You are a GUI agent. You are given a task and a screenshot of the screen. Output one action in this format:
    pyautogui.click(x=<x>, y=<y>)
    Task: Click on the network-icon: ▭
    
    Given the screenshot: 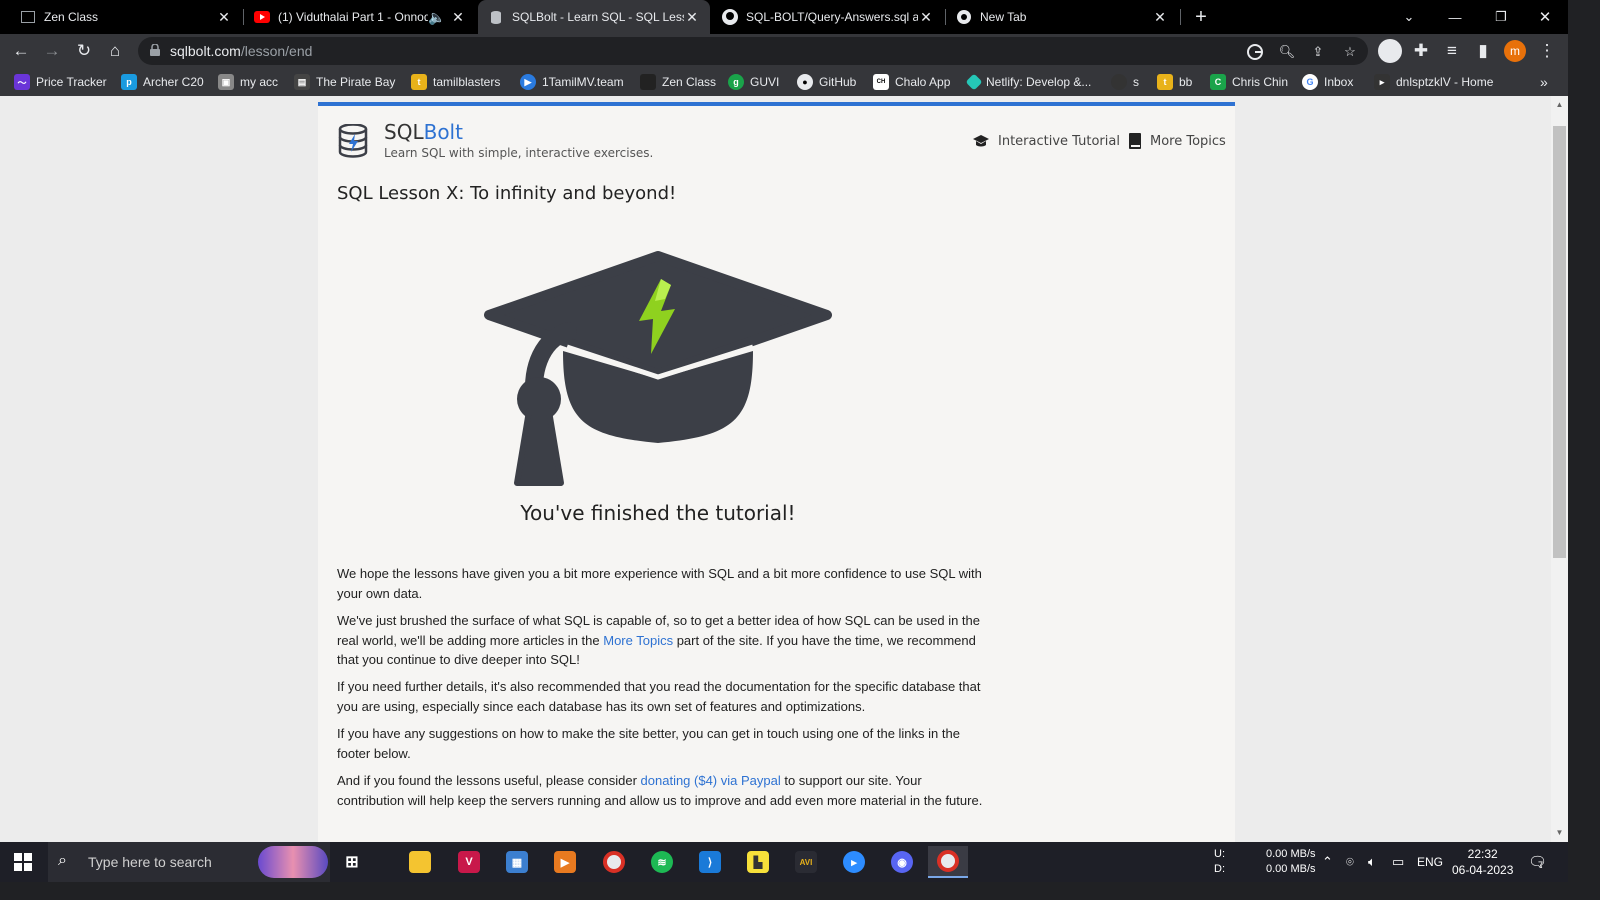 What is the action you would take?
    pyautogui.click(x=1398, y=862)
    